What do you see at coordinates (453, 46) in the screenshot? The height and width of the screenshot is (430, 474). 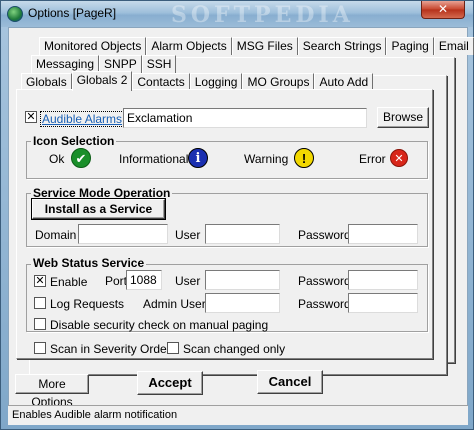 I see `tab-email: Email` at bounding box center [453, 46].